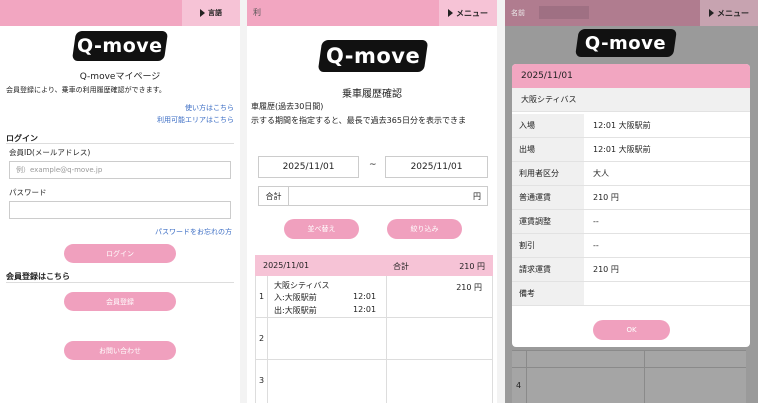 The width and height of the screenshot is (758, 403). Describe the element at coordinates (365, 309) in the screenshot. I see `row-exit-time: 12:01` at that location.